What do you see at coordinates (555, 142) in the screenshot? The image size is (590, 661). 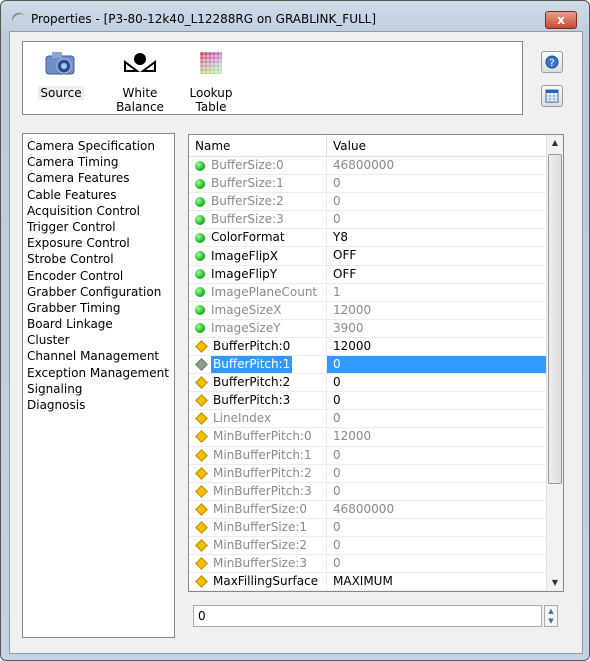 I see `scroll-up-arrow: ▲` at bounding box center [555, 142].